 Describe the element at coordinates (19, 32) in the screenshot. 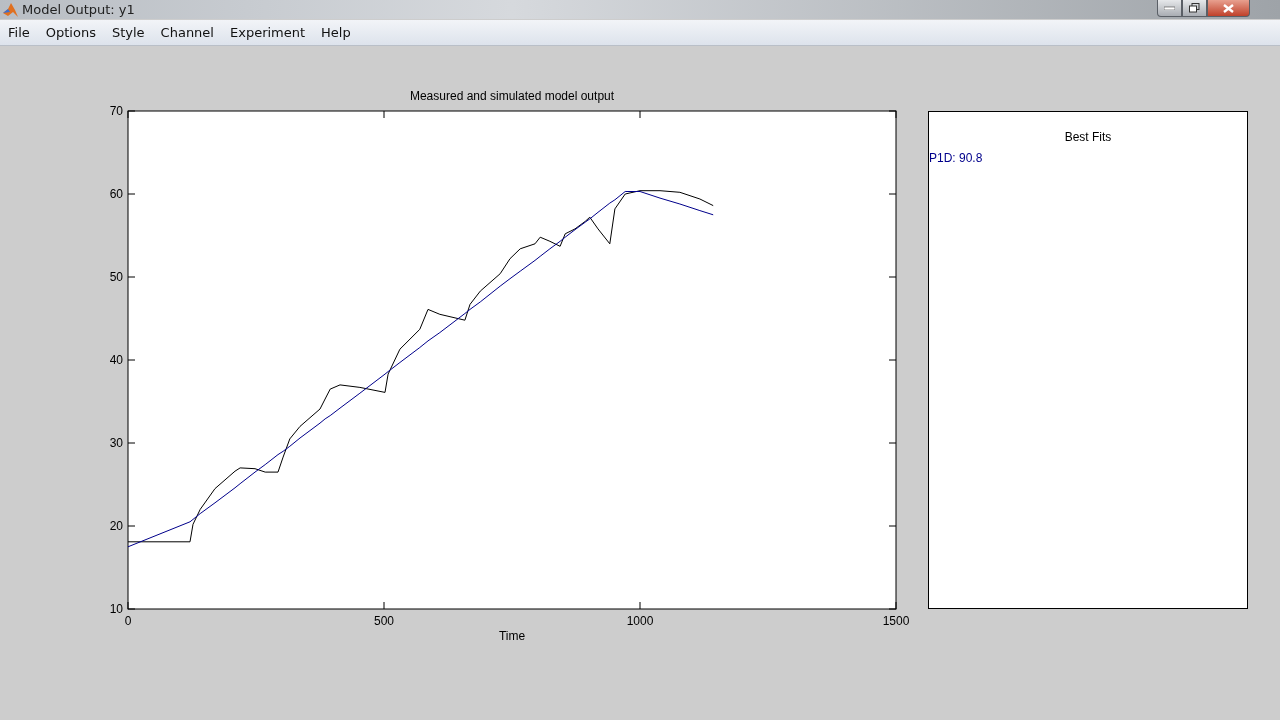

I see `menu-item: File` at that location.